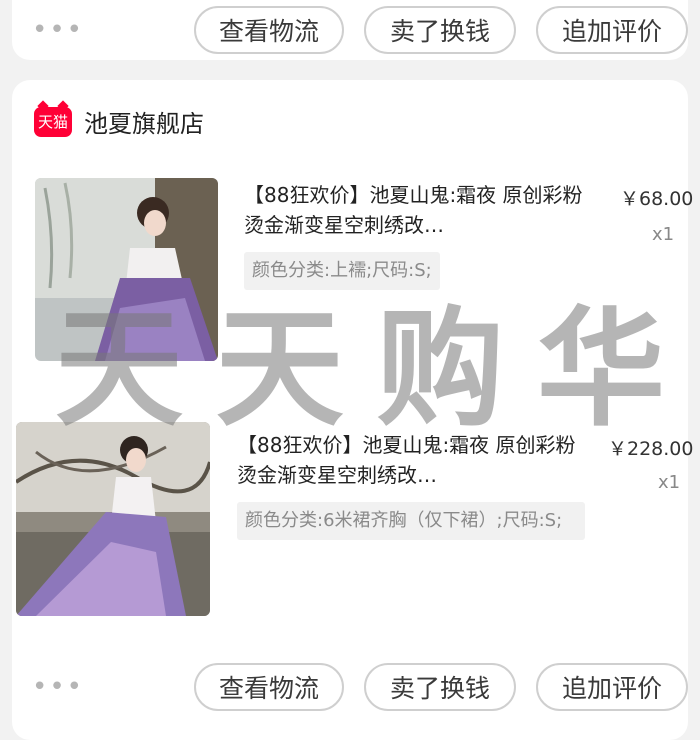  Describe the element at coordinates (657, 199) in the screenshot. I see `product-price: ￥68.00` at that location.